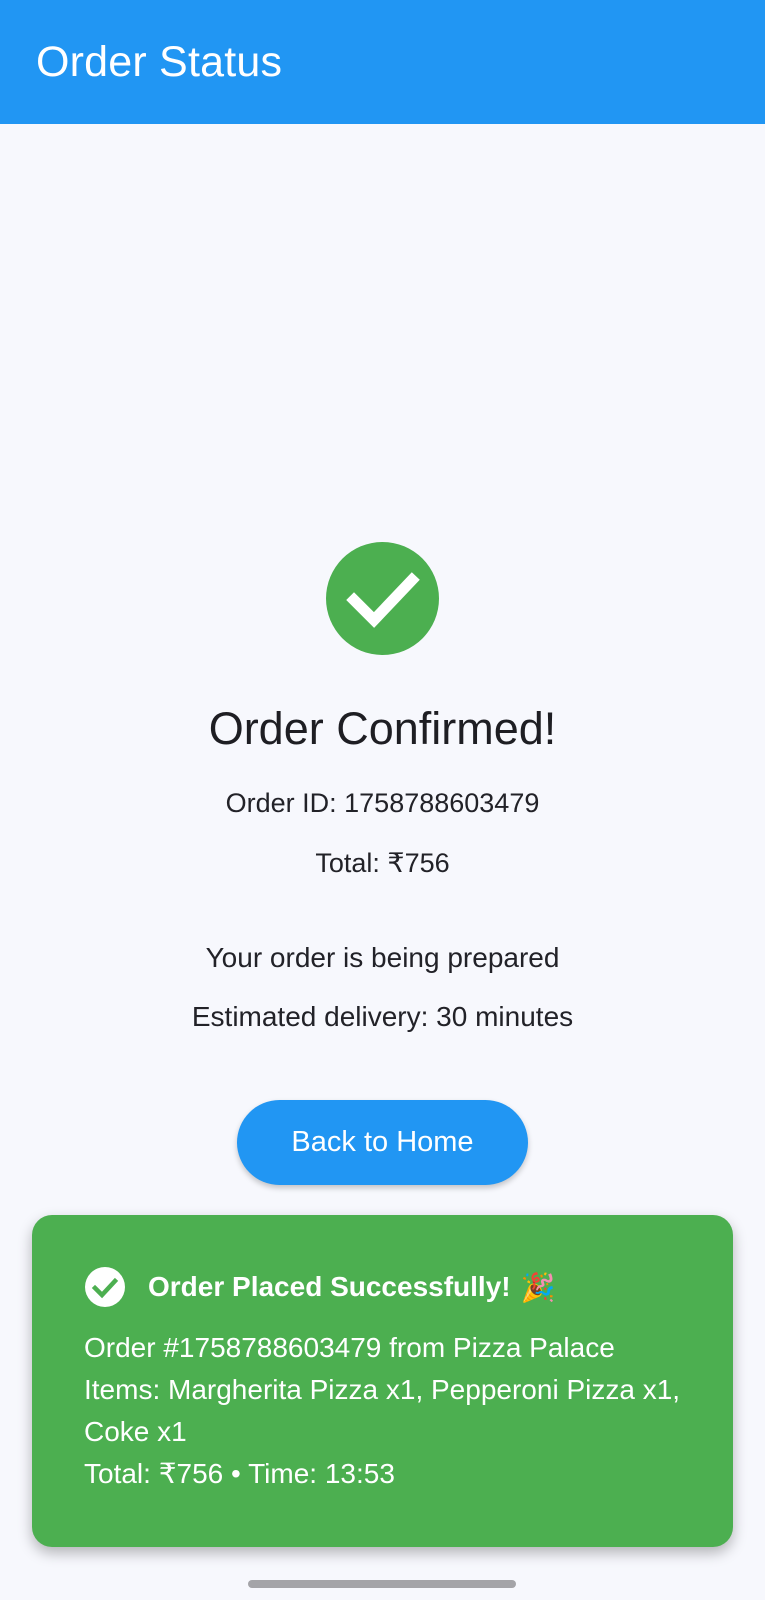 The height and width of the screenshot is (1600, 765). What do you see at coordinates (382, 803) in the screenshot?
I see `order-id-text: Order ID: 1758788603479` at bounding box center [382, 803].